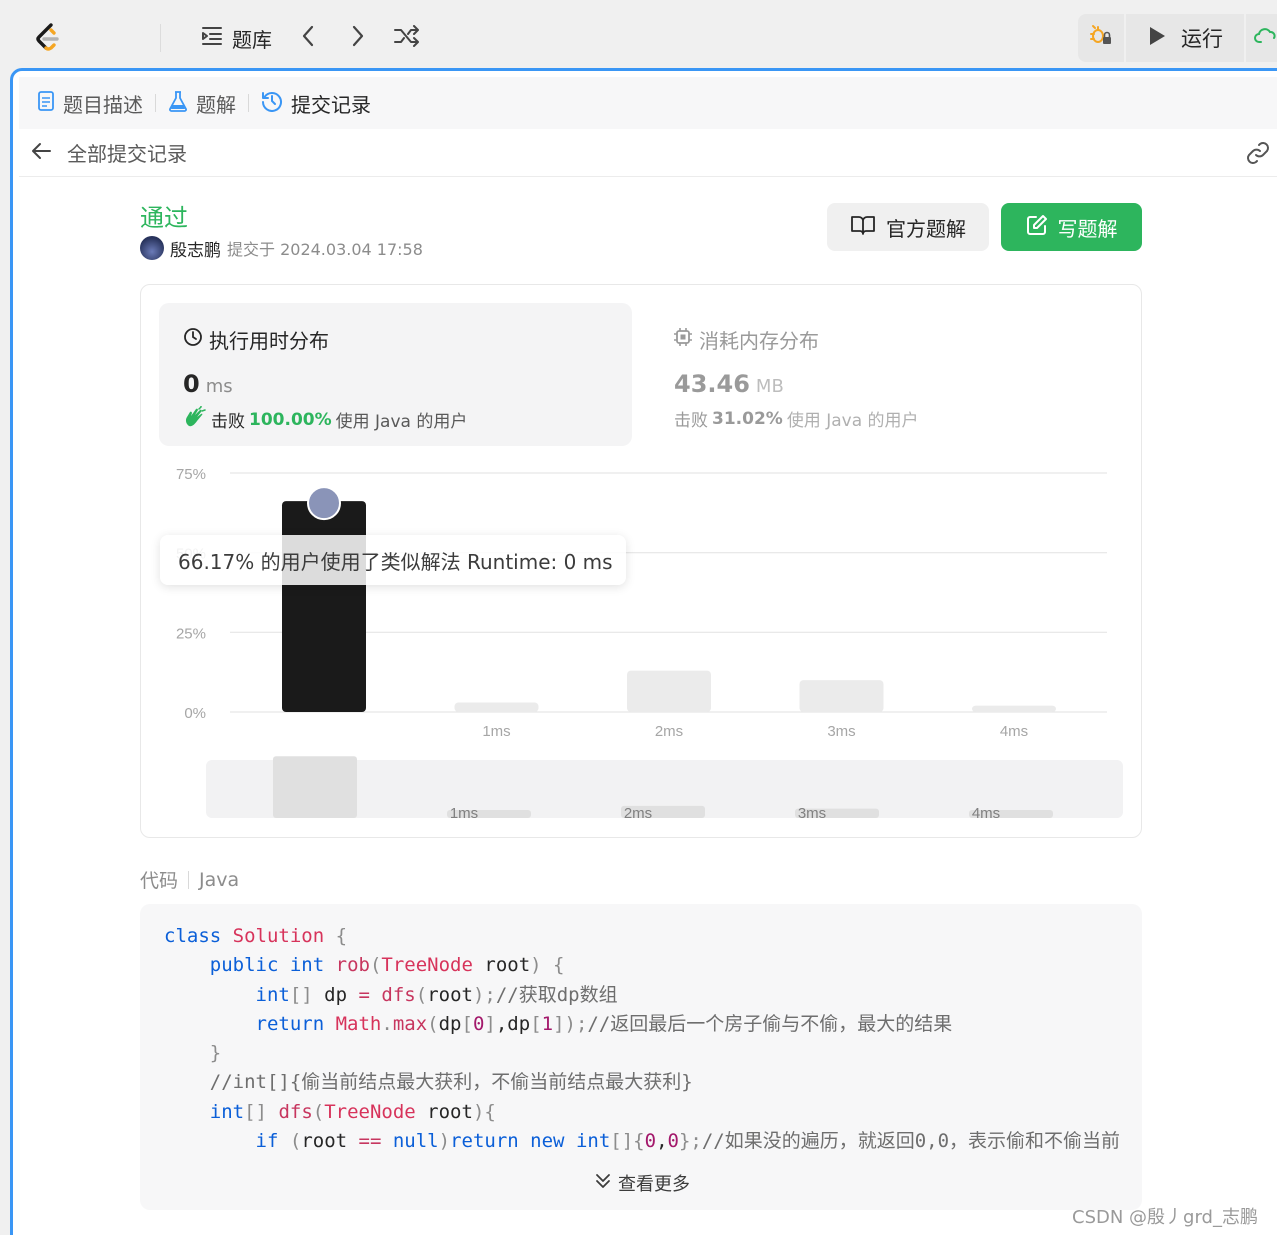  What do you see at coordinates (195, 419) in the screenshot?
I see `clapping-hands-icon` at bounding box center [195, 419].